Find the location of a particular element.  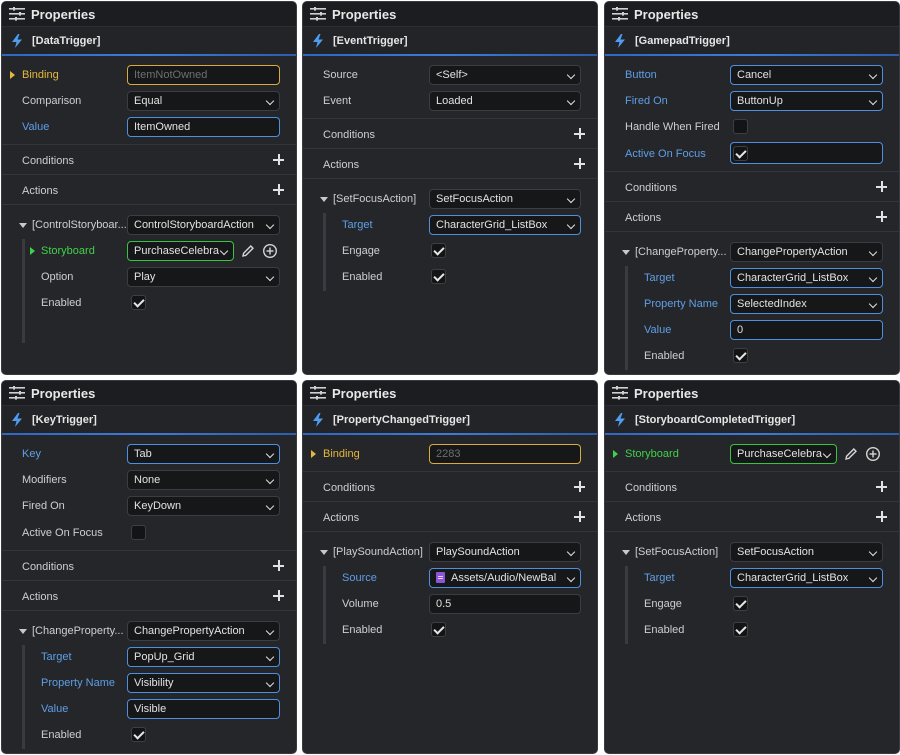

action-type-dropdown: PlaySoundAction is located at coordinates (505, 552).